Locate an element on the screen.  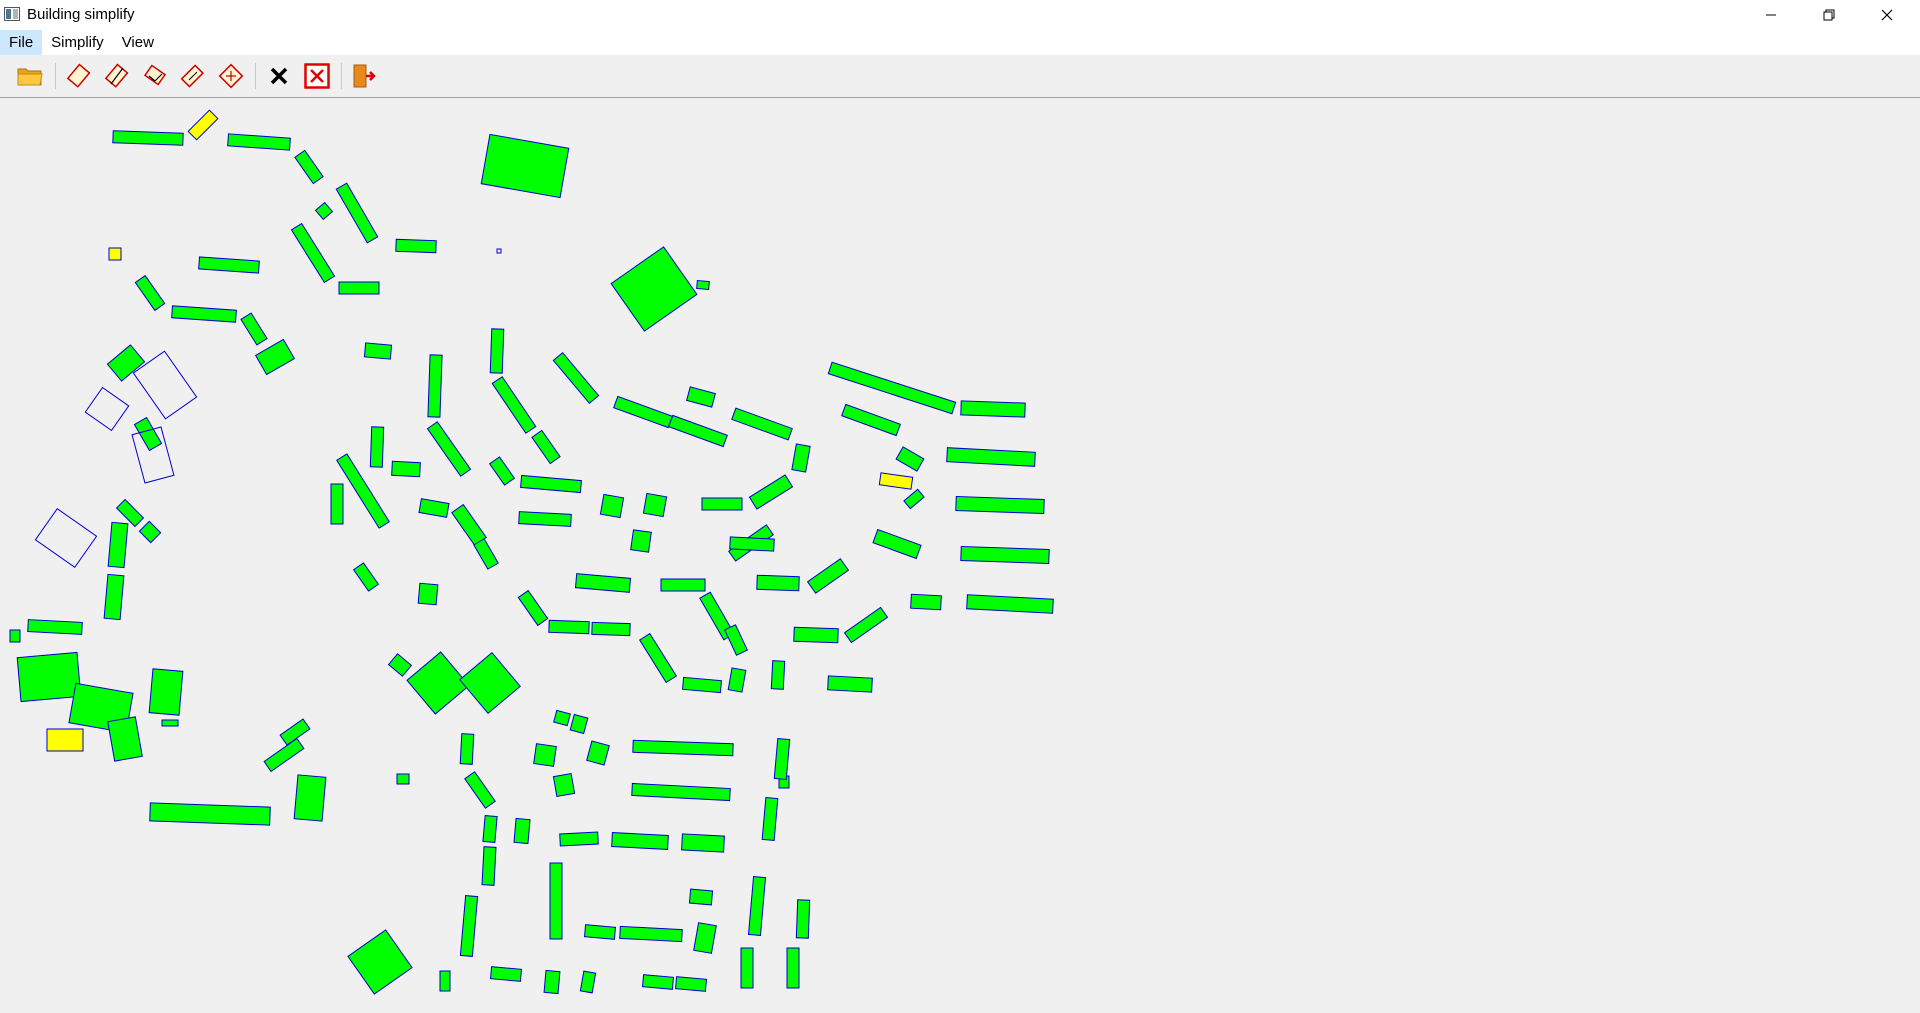
menu-simplify: Simplify is located at coordinates (77, 42).